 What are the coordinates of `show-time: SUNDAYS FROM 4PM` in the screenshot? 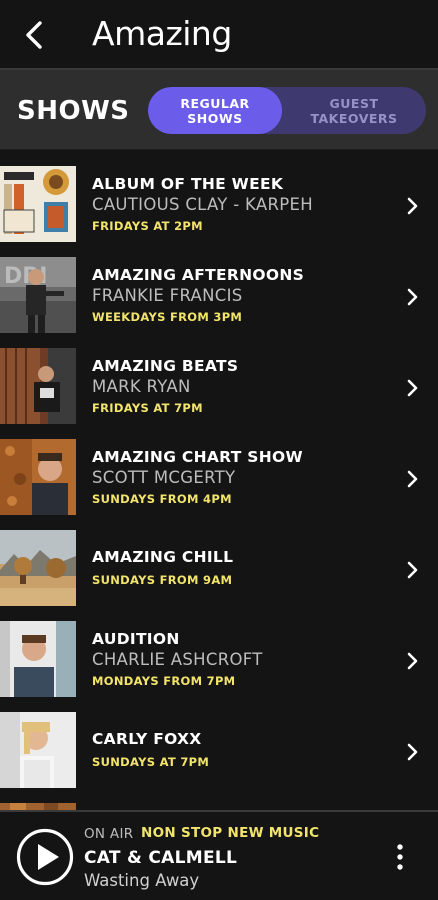 It's located at (162, 499).